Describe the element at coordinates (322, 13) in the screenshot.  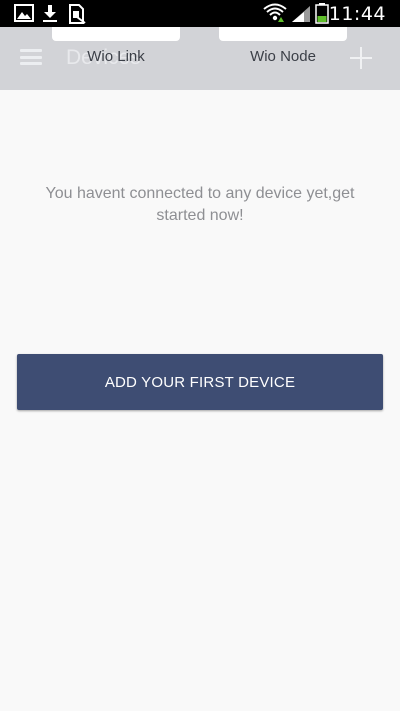
I see `battery-icon` at that location.